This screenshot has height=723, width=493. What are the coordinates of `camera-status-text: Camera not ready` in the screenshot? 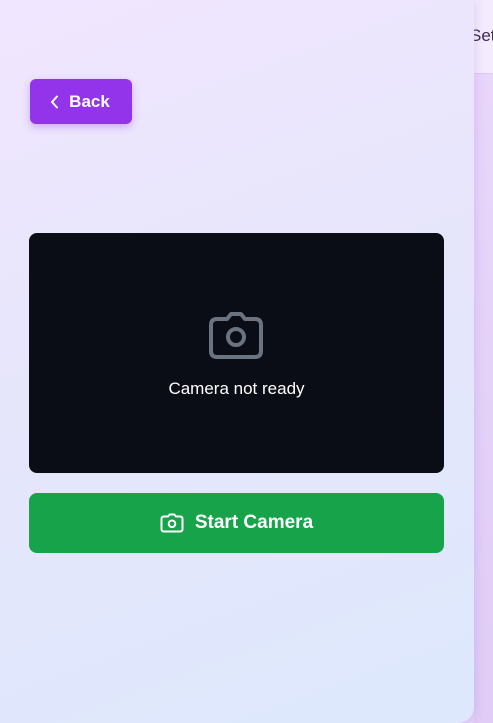 It's located at (236, 388).